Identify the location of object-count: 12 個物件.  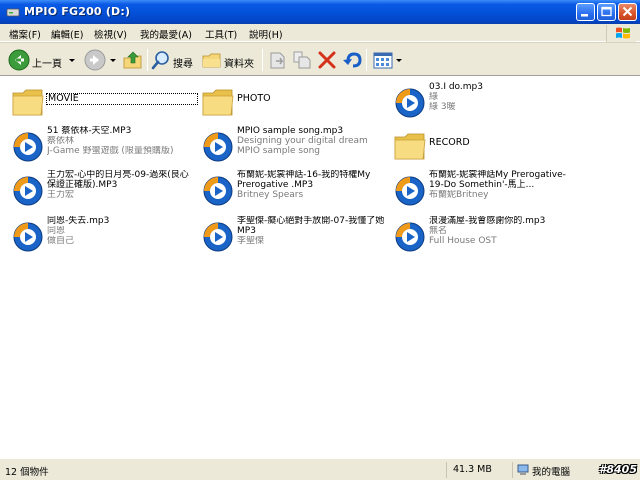
(27, 472).